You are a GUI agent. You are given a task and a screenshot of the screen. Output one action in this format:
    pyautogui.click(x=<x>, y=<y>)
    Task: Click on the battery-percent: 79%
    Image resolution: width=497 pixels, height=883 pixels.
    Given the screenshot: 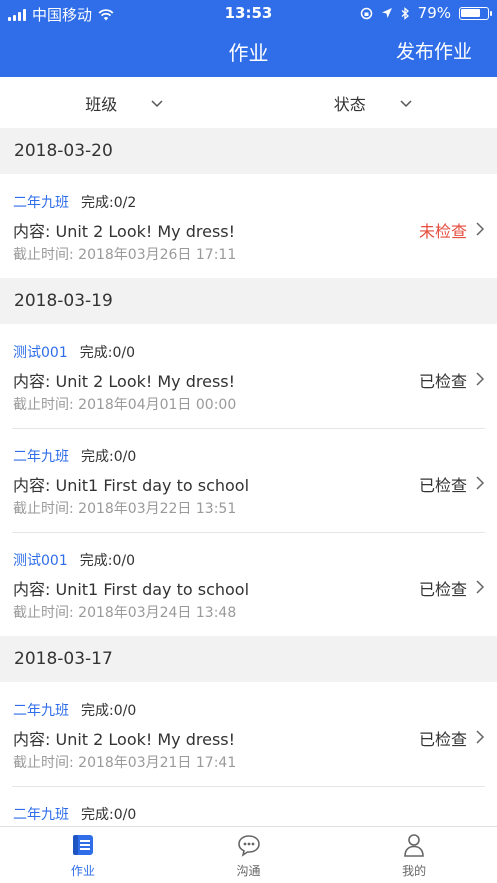 What is the action you would take?
    pyautogui.click(x=434, y=13)
    